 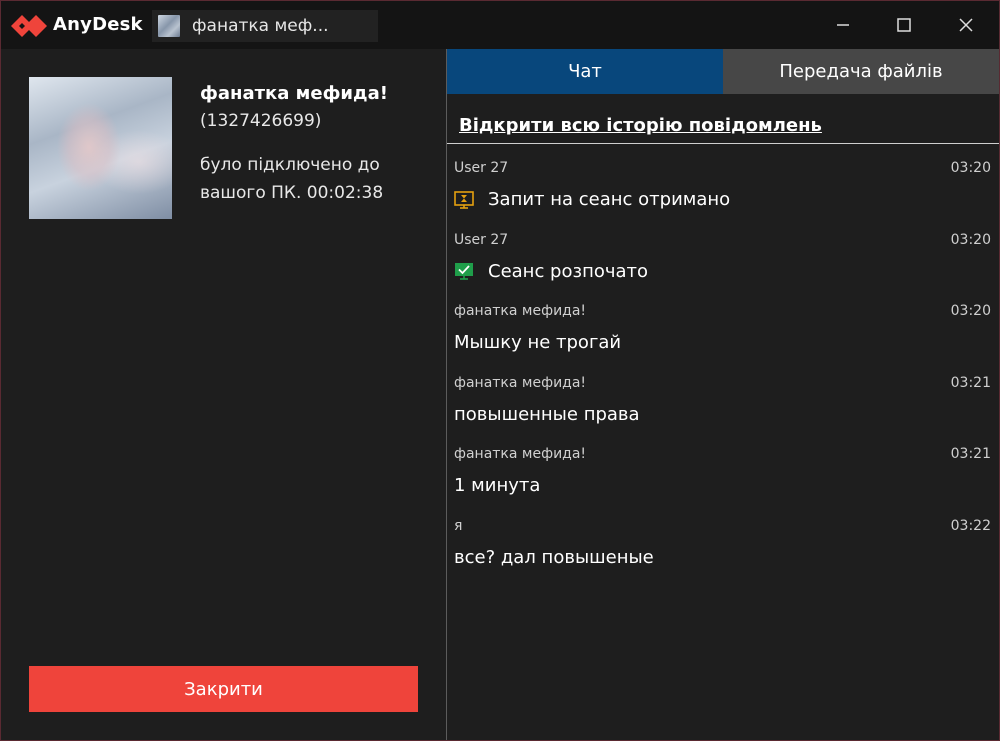 I want to click on session-thumbnail, so click(x=169, y=26).